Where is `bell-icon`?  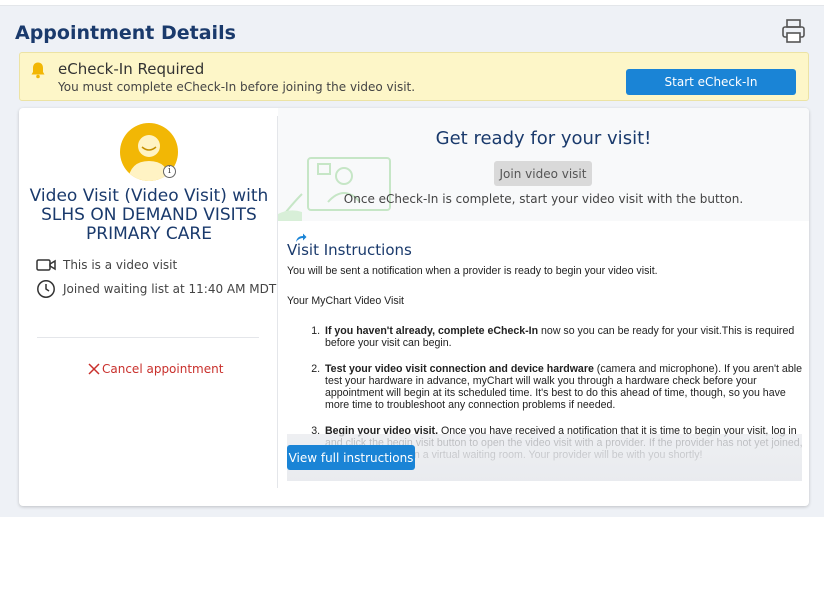
bell-icon is located at coordinates (38, 70).